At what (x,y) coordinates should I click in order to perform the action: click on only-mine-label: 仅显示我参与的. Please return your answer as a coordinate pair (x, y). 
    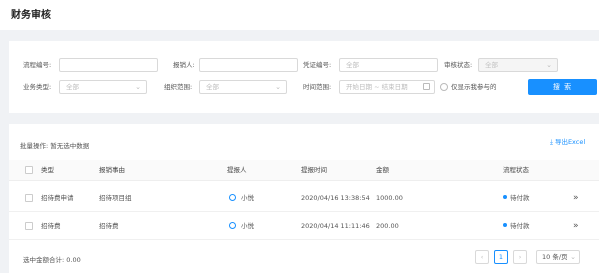
    Looking at the image, I should click on (474, 87).